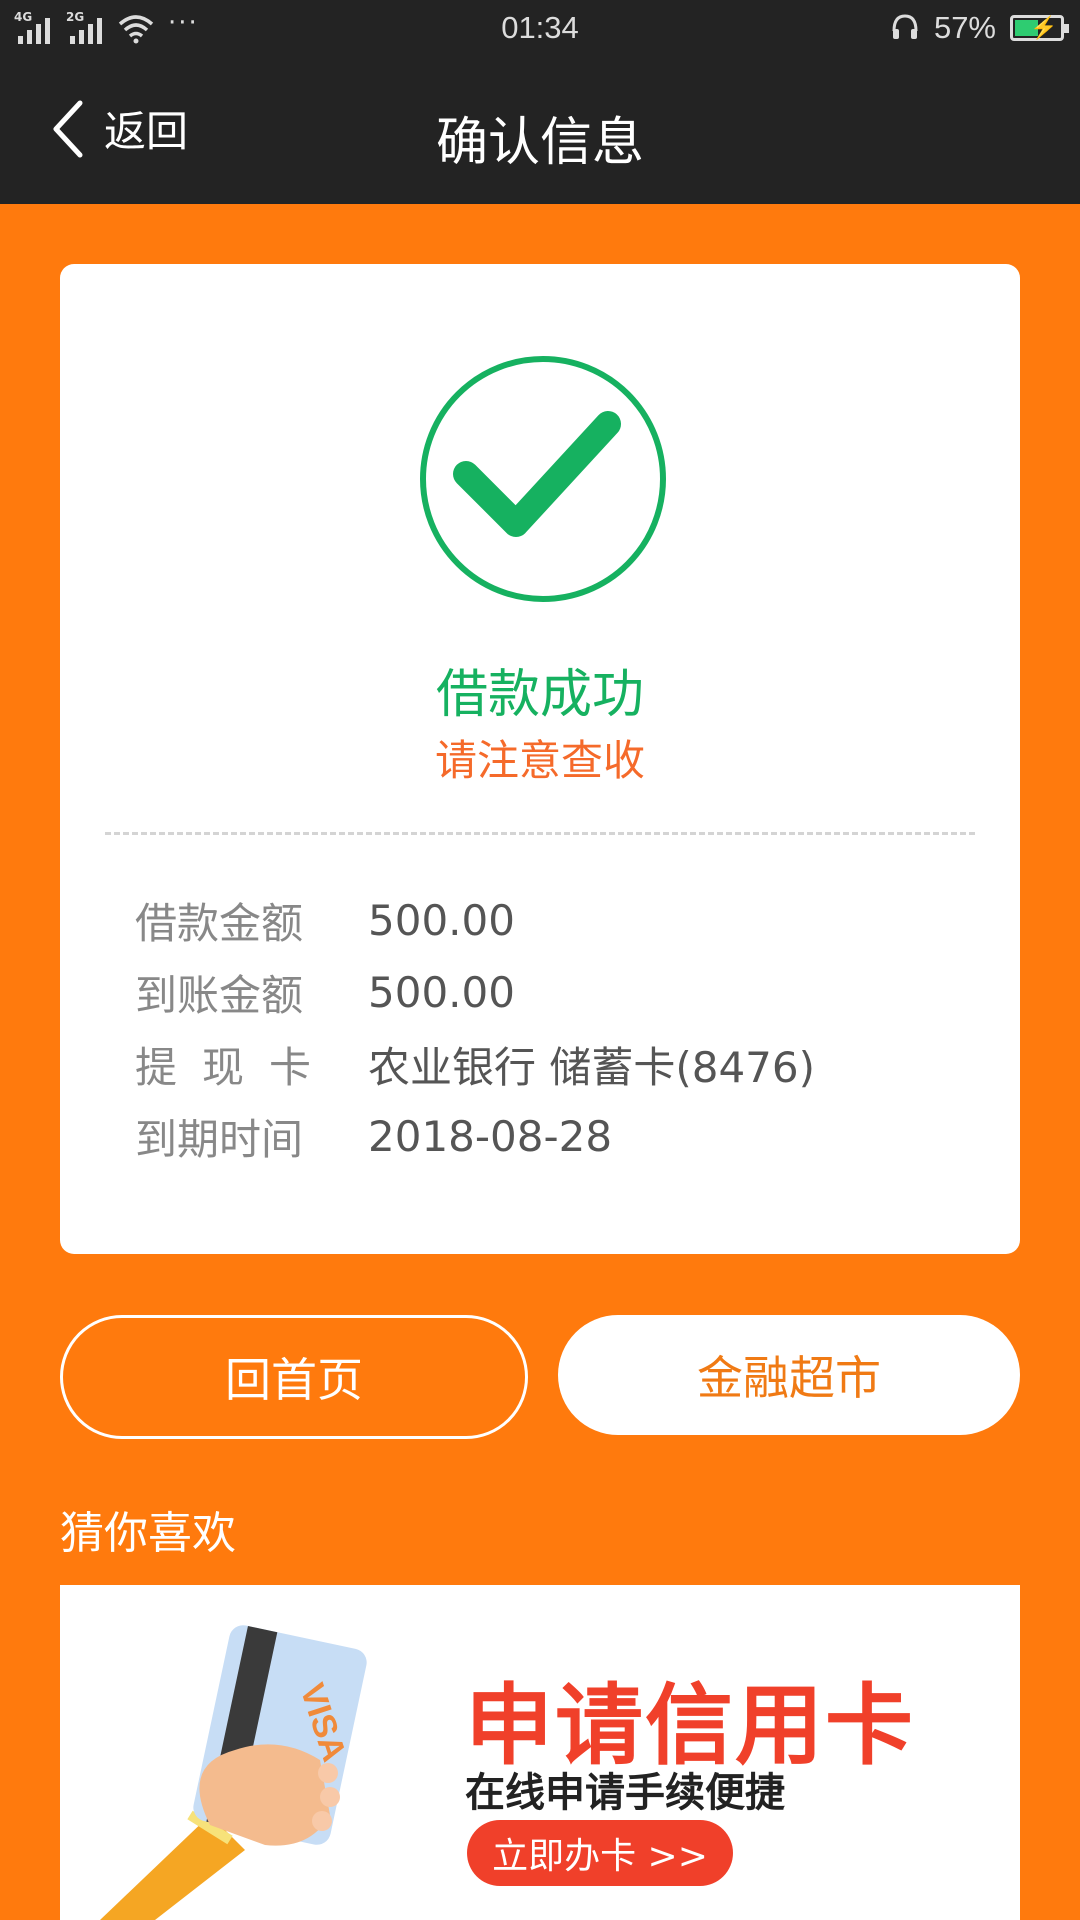 The width and height of the screenshot is (1080, 1920). I want to click on success-title: 借款成功, so click(539, 695).